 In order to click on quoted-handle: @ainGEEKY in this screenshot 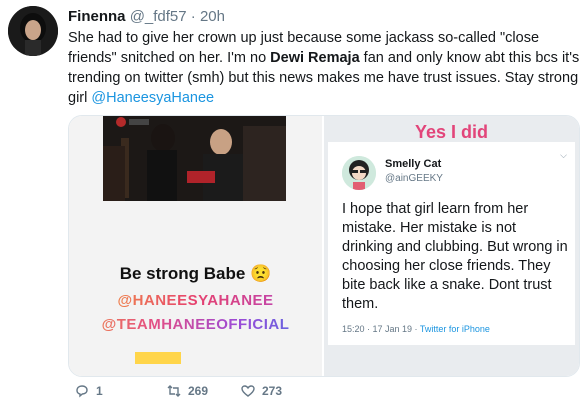, I will do `click(414, 178)`.